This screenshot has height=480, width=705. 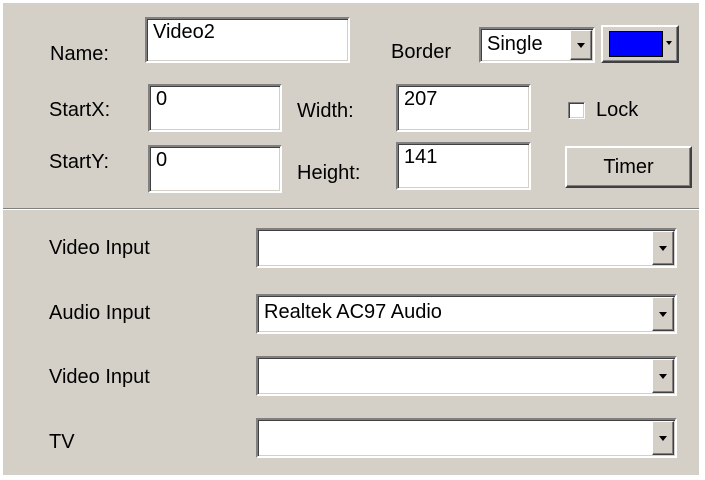 I want to click on border-color-picker, so click(x=640, y=44).